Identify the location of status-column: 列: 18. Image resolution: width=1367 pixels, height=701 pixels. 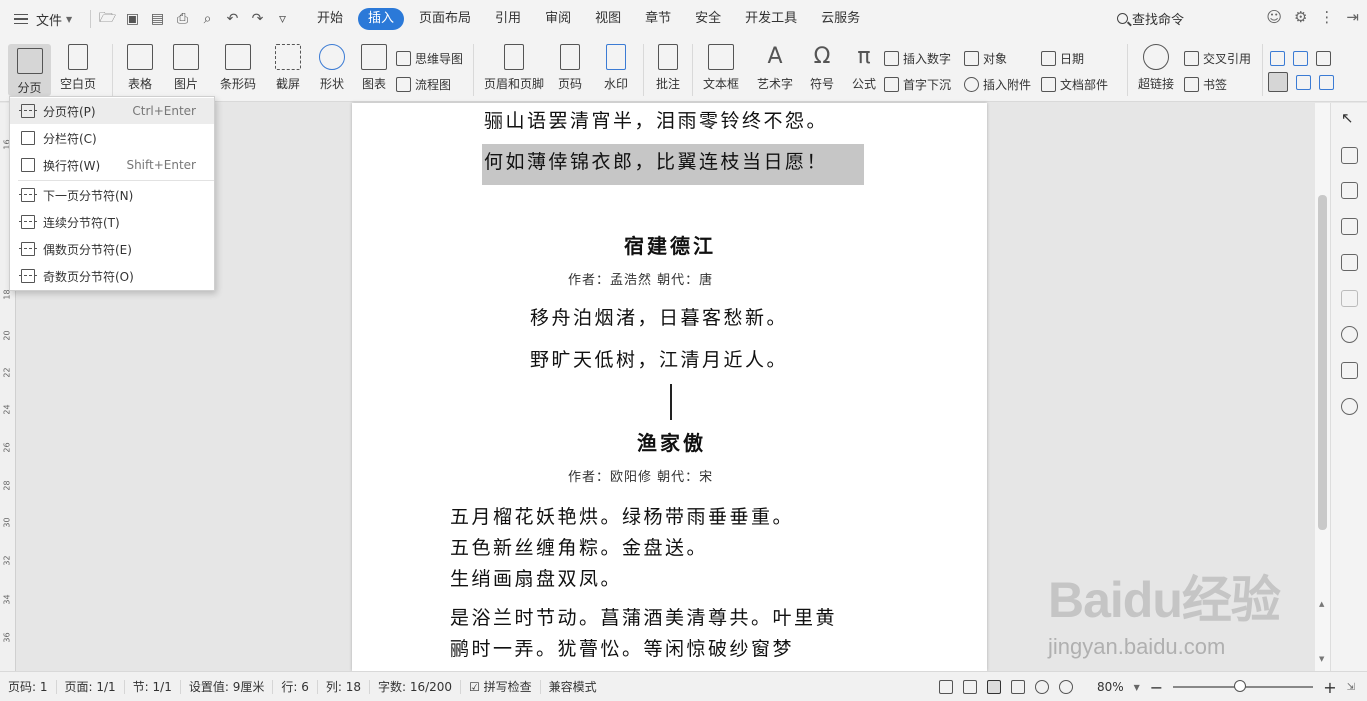
(344, 686).